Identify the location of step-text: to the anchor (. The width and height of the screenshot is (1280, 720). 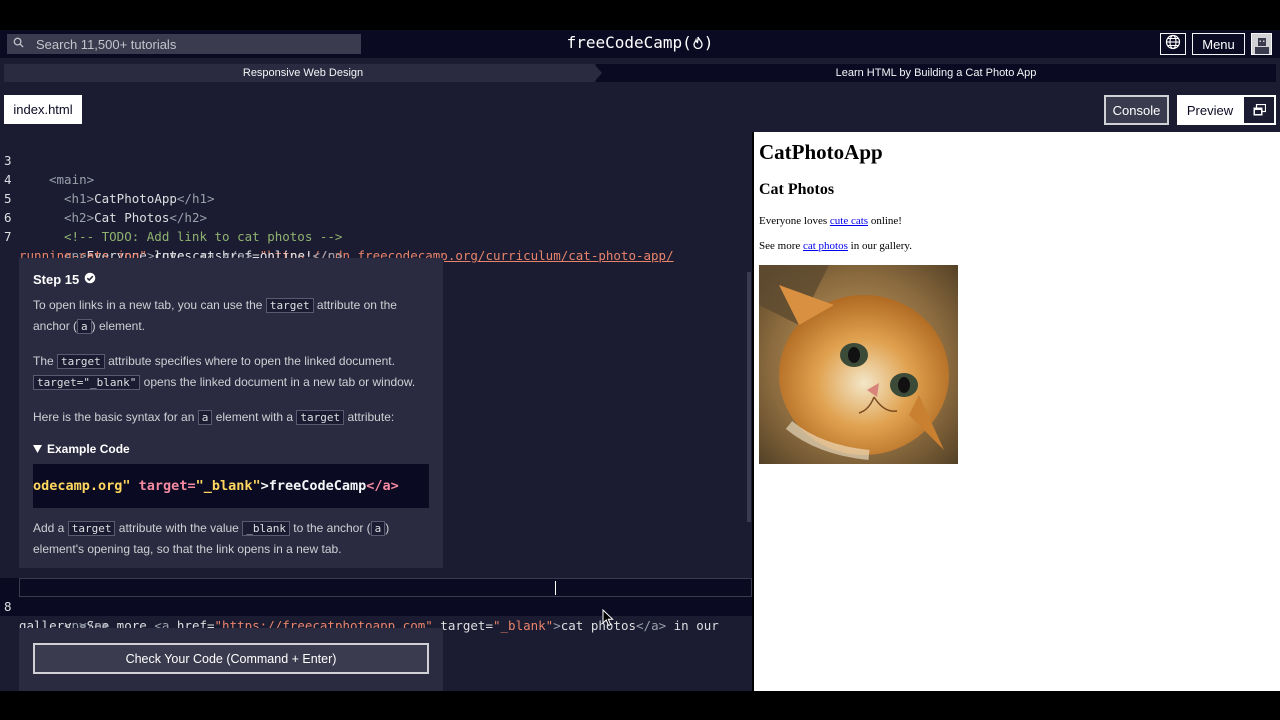
(330, 528).